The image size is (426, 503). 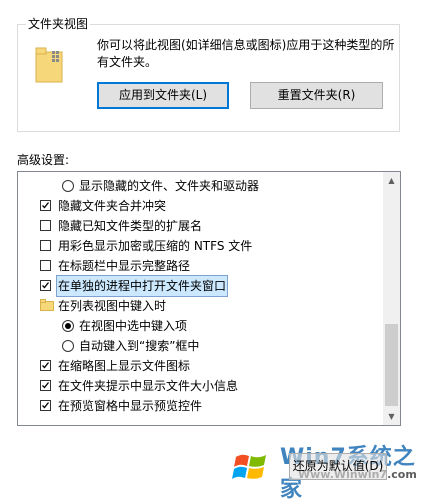 I want to click on list-item-label: 在单独的进程中打开文件夹窗口, so click(x=142, y=286).